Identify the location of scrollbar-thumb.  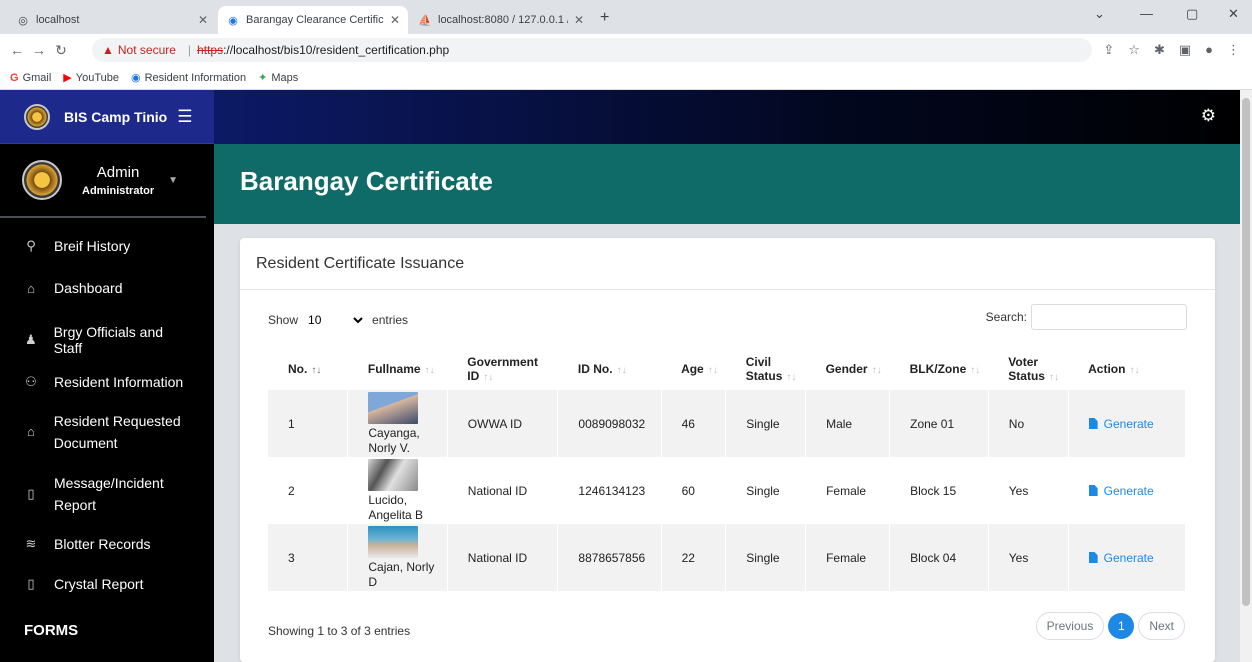
(1246, 352).